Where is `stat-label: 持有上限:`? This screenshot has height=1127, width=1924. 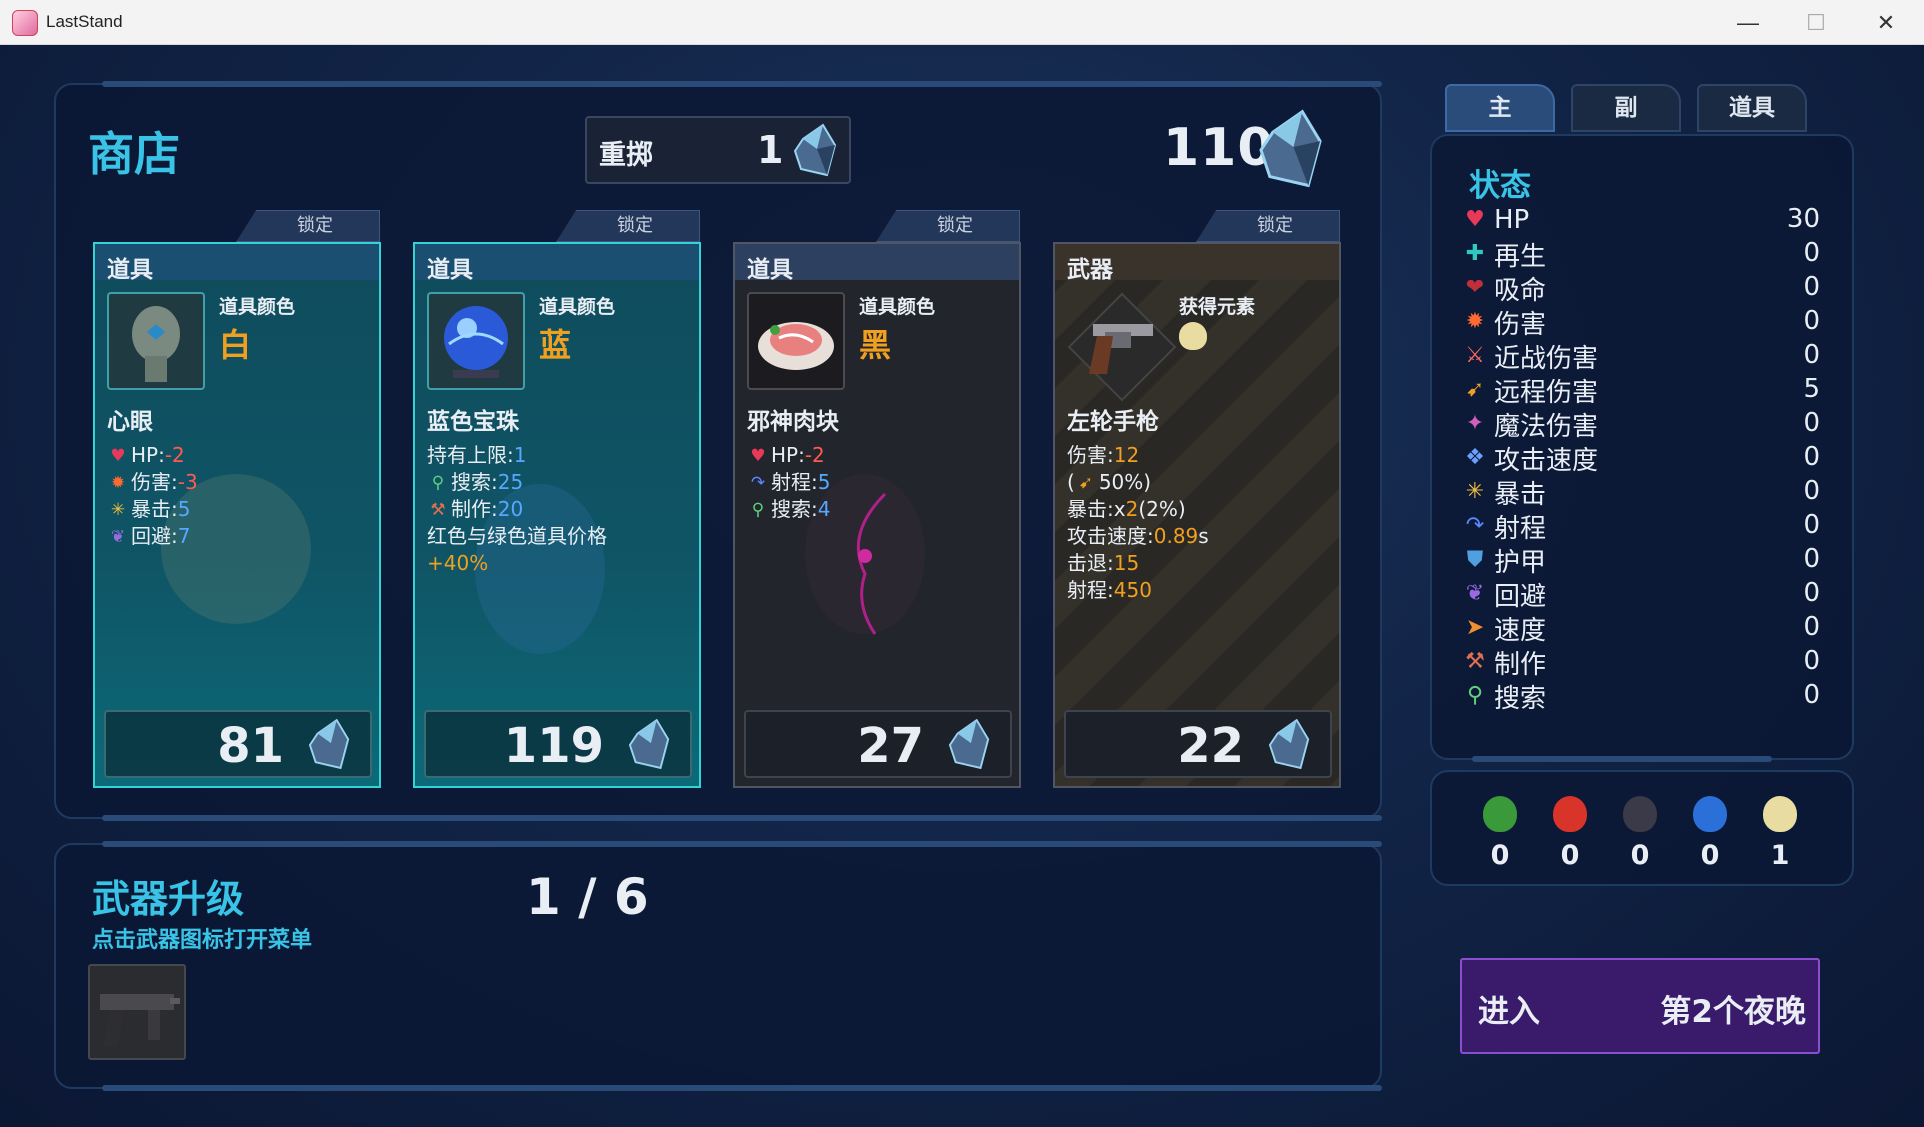
stat-label: 持有上限: is located at coordinates (470, 455).